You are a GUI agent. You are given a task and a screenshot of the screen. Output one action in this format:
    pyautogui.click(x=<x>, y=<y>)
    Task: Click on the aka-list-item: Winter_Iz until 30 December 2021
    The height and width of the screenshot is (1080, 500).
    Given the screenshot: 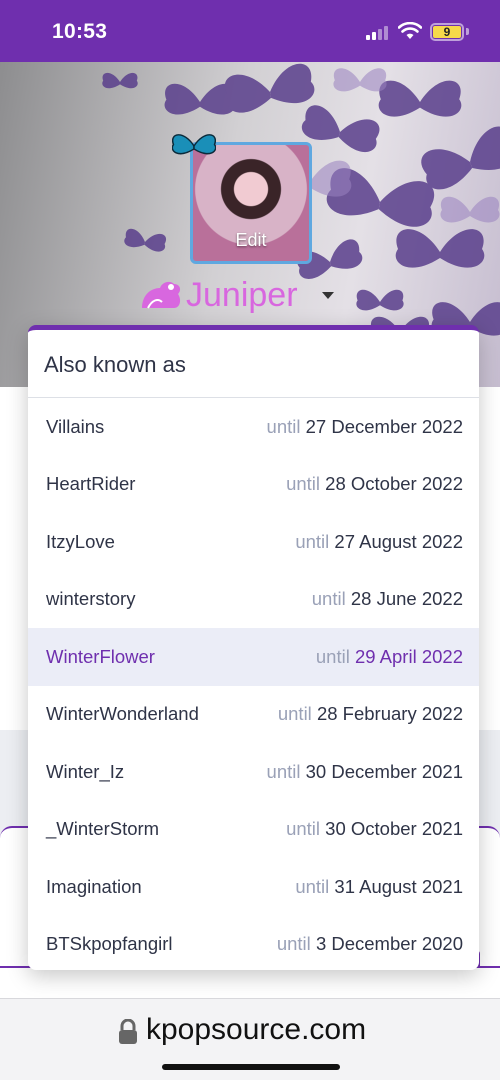 What is the action you would take?
    pyautogui.click(x=253, y=772)
    